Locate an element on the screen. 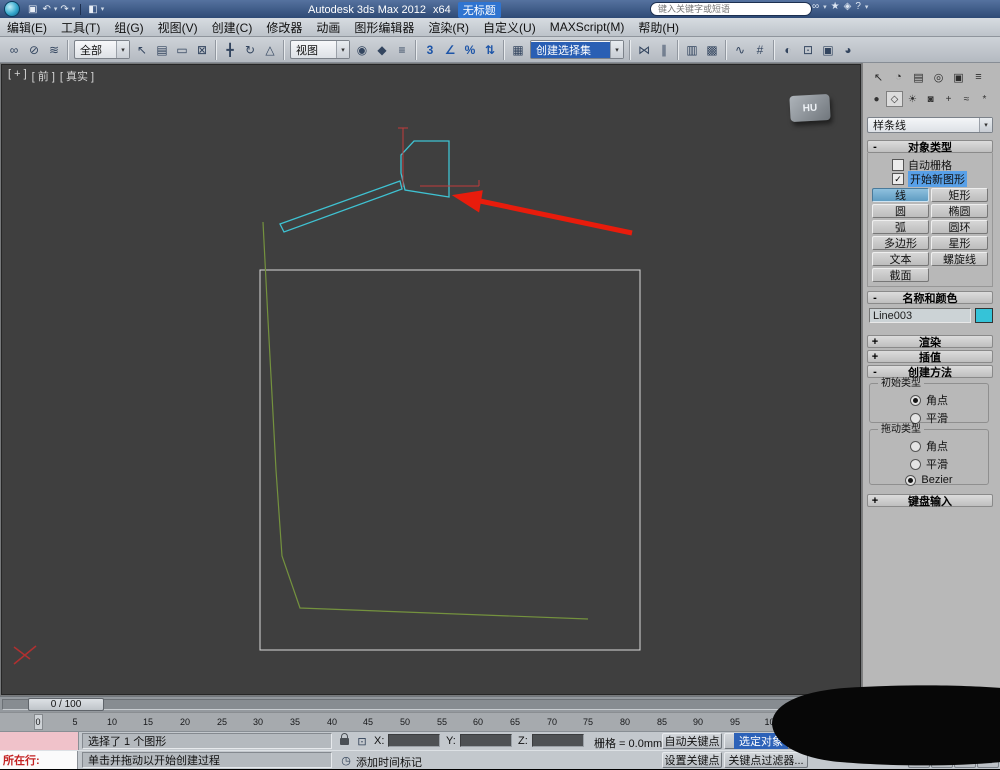  maxscript-mini-listener: 所在行: is located at coordinates (39, 760).